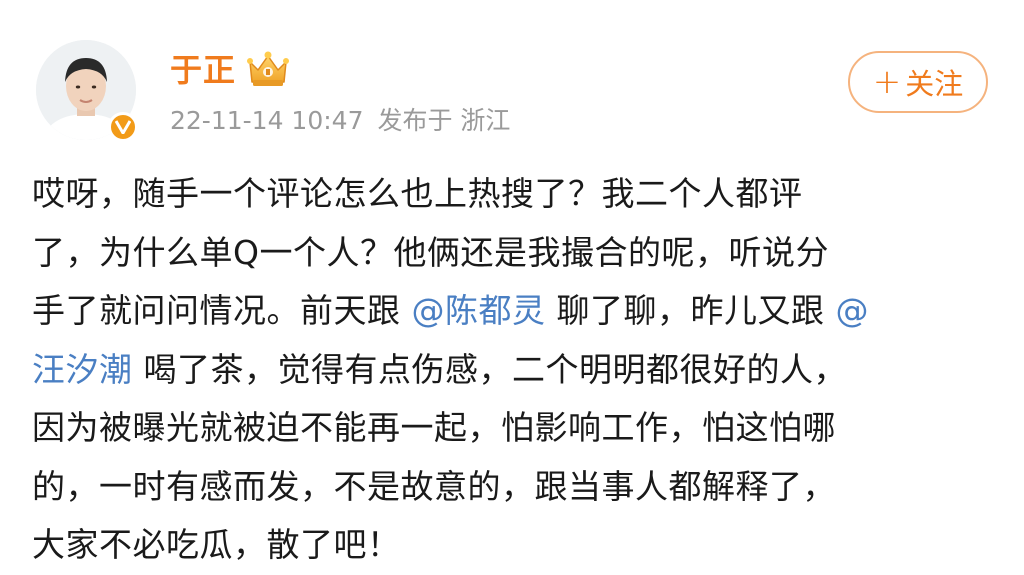  Describe the element at coordinates (887, 82) in the screenshot. I see `plus-icon: +` at that location.